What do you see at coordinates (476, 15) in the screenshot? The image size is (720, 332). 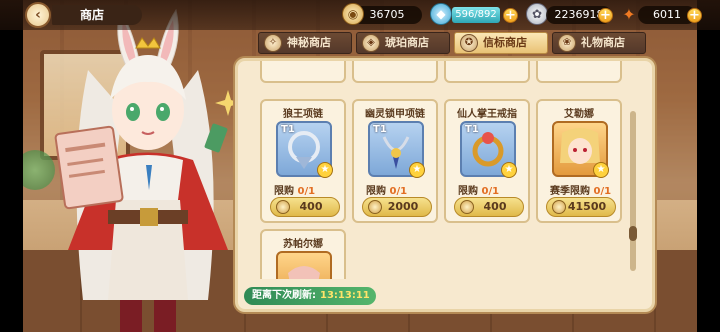 I see `stamina-counter: 596/892` at bounding box center [476, 15].